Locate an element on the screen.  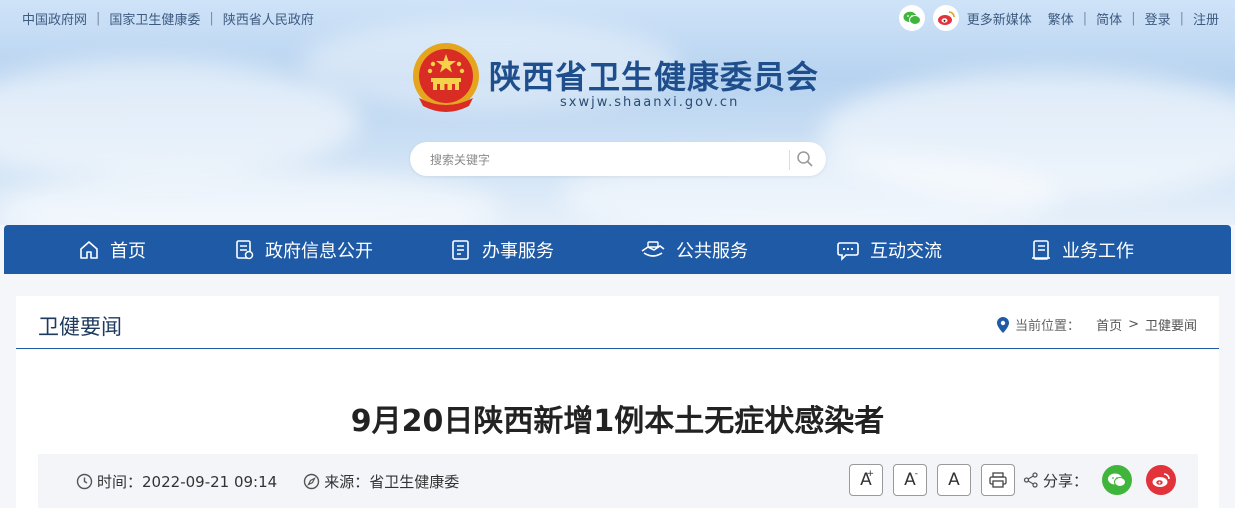
top-link-gov: 中国政府网 is located at coordinates (54, 18).